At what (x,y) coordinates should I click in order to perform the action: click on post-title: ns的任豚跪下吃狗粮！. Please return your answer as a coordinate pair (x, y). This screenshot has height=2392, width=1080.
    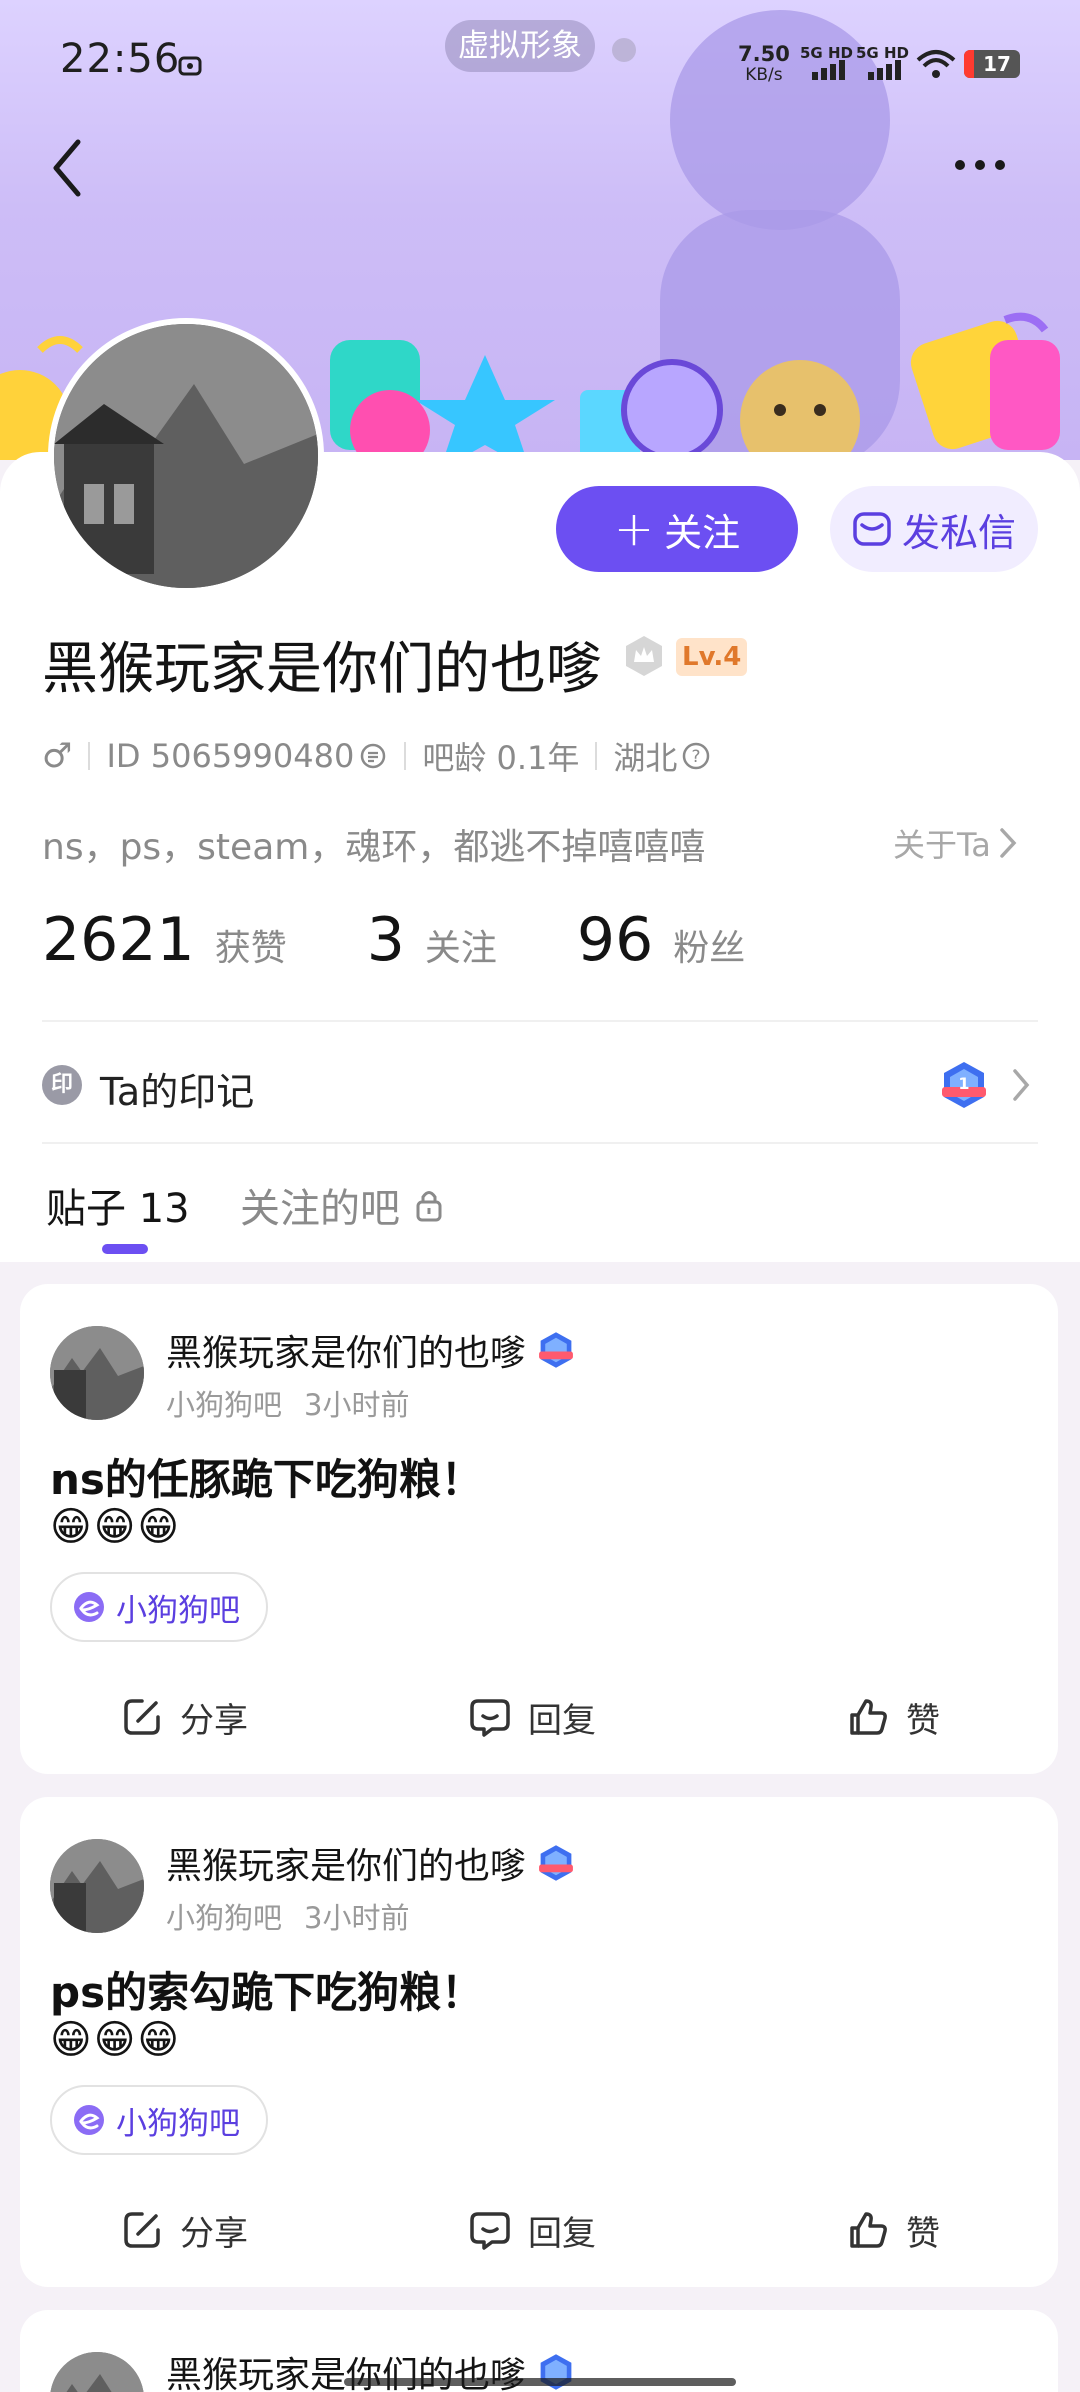
    Looking at the image, I should click on (266, 1476).